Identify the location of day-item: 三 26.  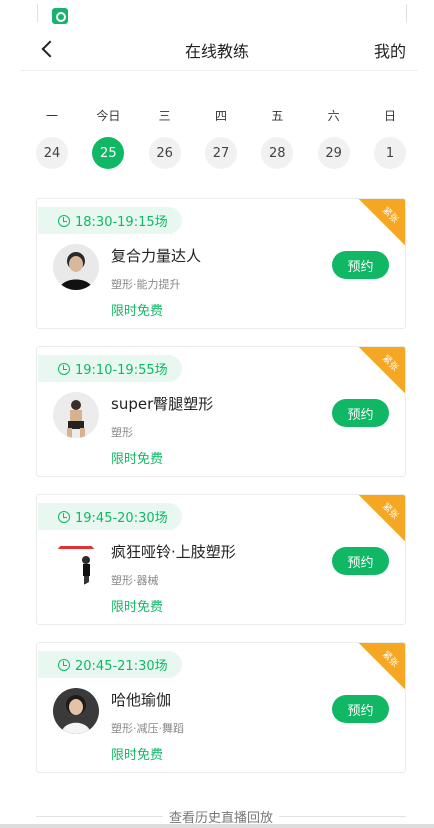
(165, 138).